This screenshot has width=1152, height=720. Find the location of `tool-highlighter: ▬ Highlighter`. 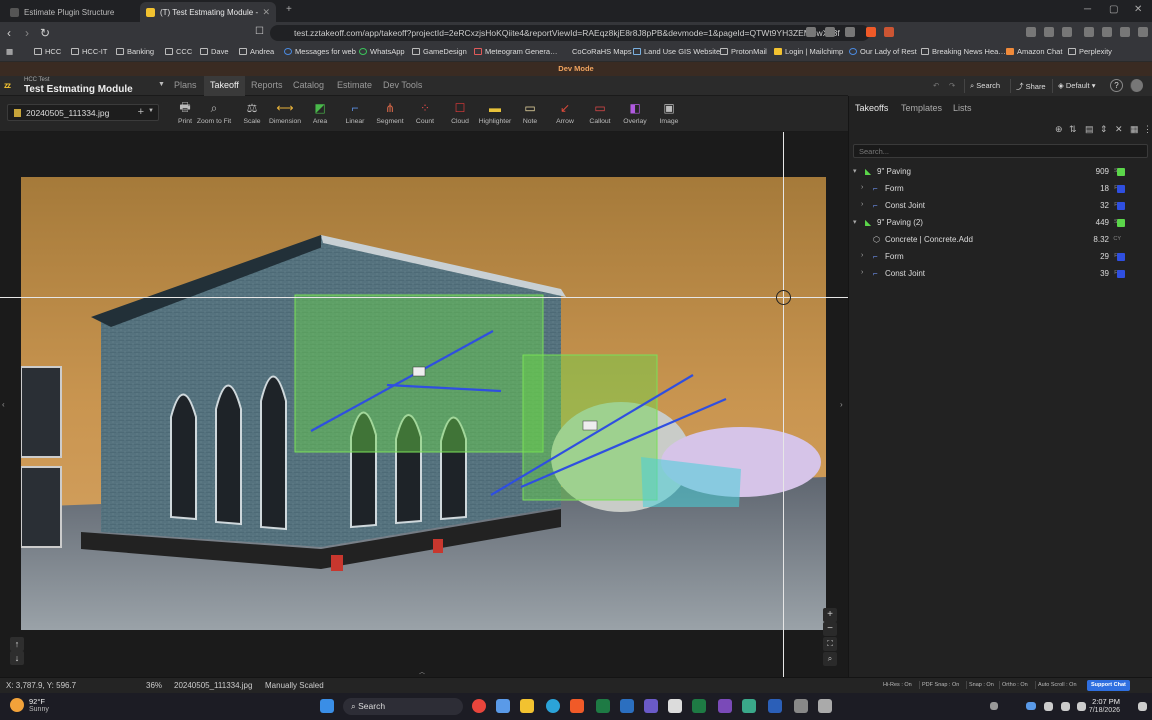

tool-highlighter: ▬ Highlighter is located at coordinates (495, 112).